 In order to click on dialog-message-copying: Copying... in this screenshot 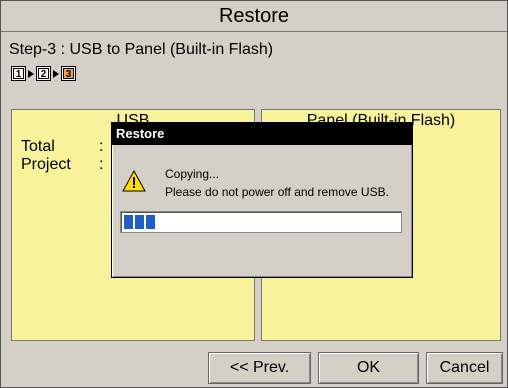, I will do `click(192, 174)`.